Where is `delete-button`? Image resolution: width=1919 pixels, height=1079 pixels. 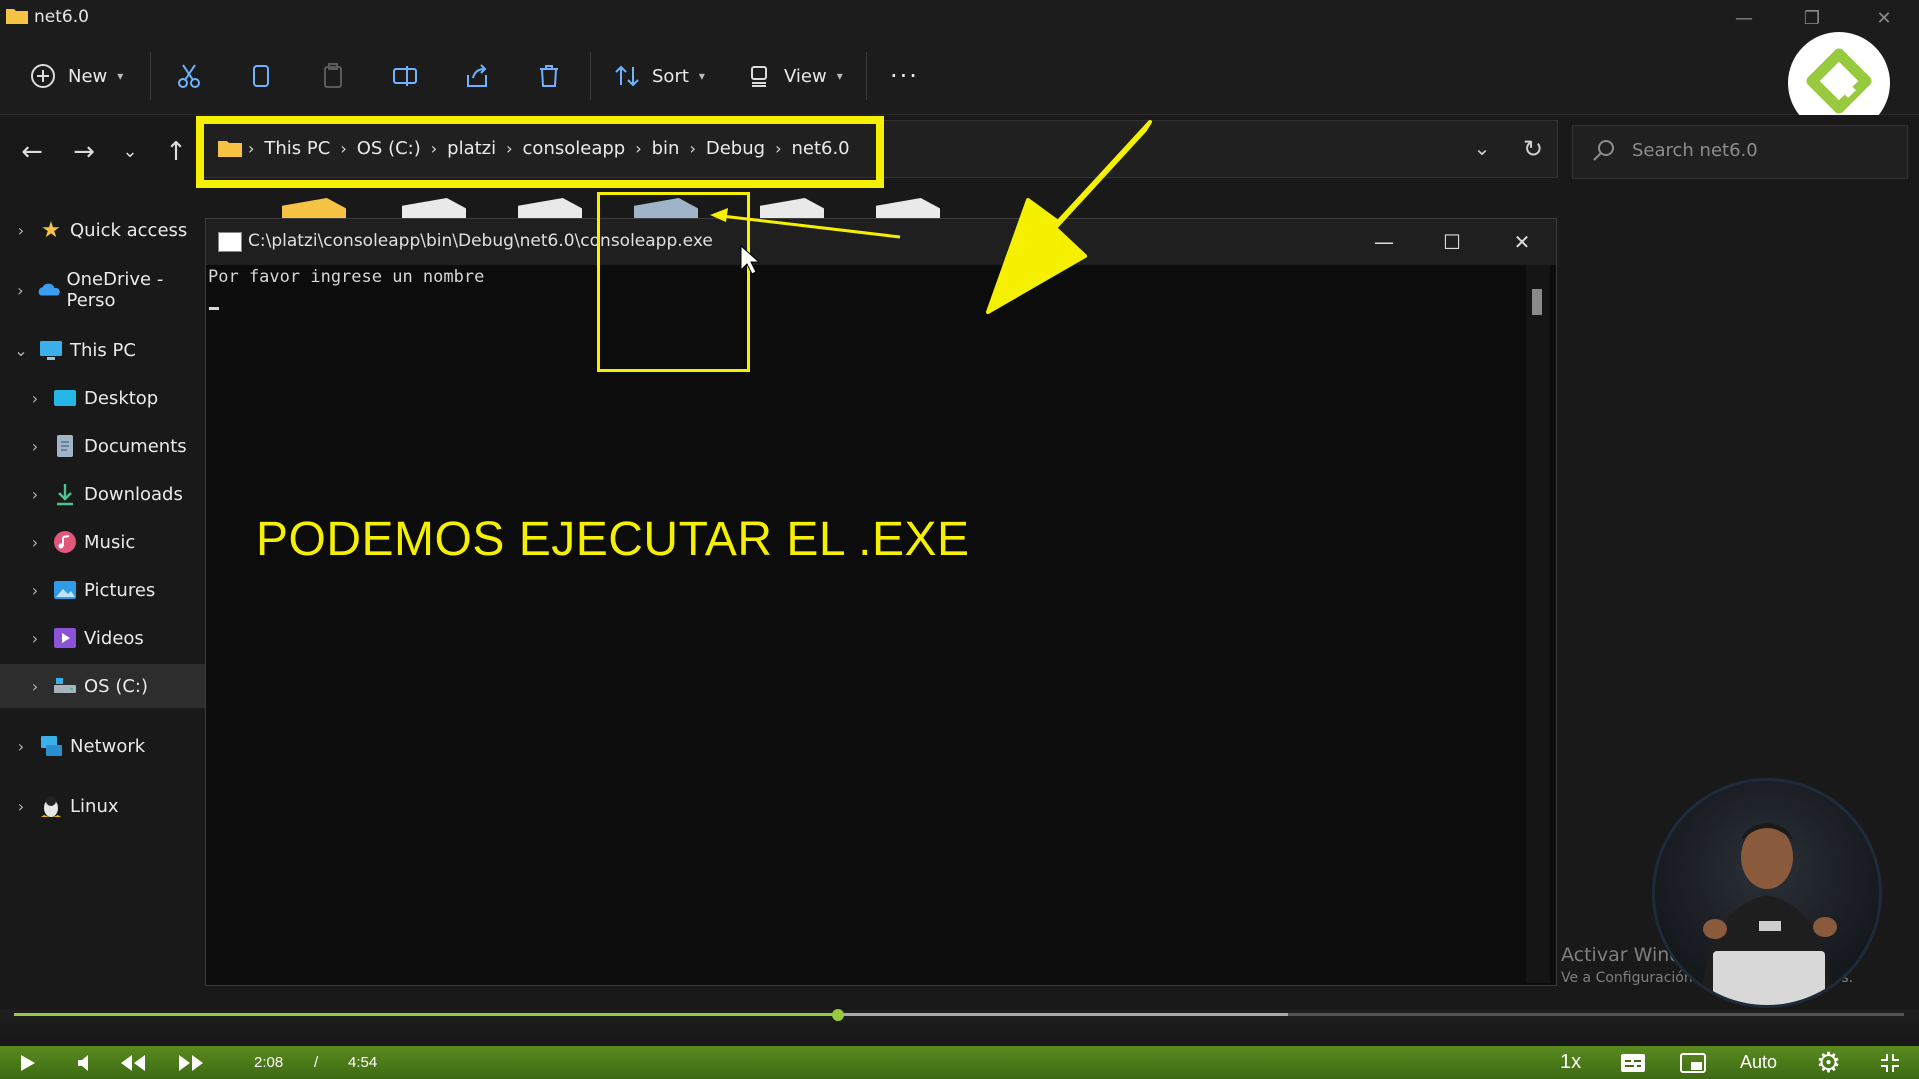 delete-button is located at coordinates (549, 76).